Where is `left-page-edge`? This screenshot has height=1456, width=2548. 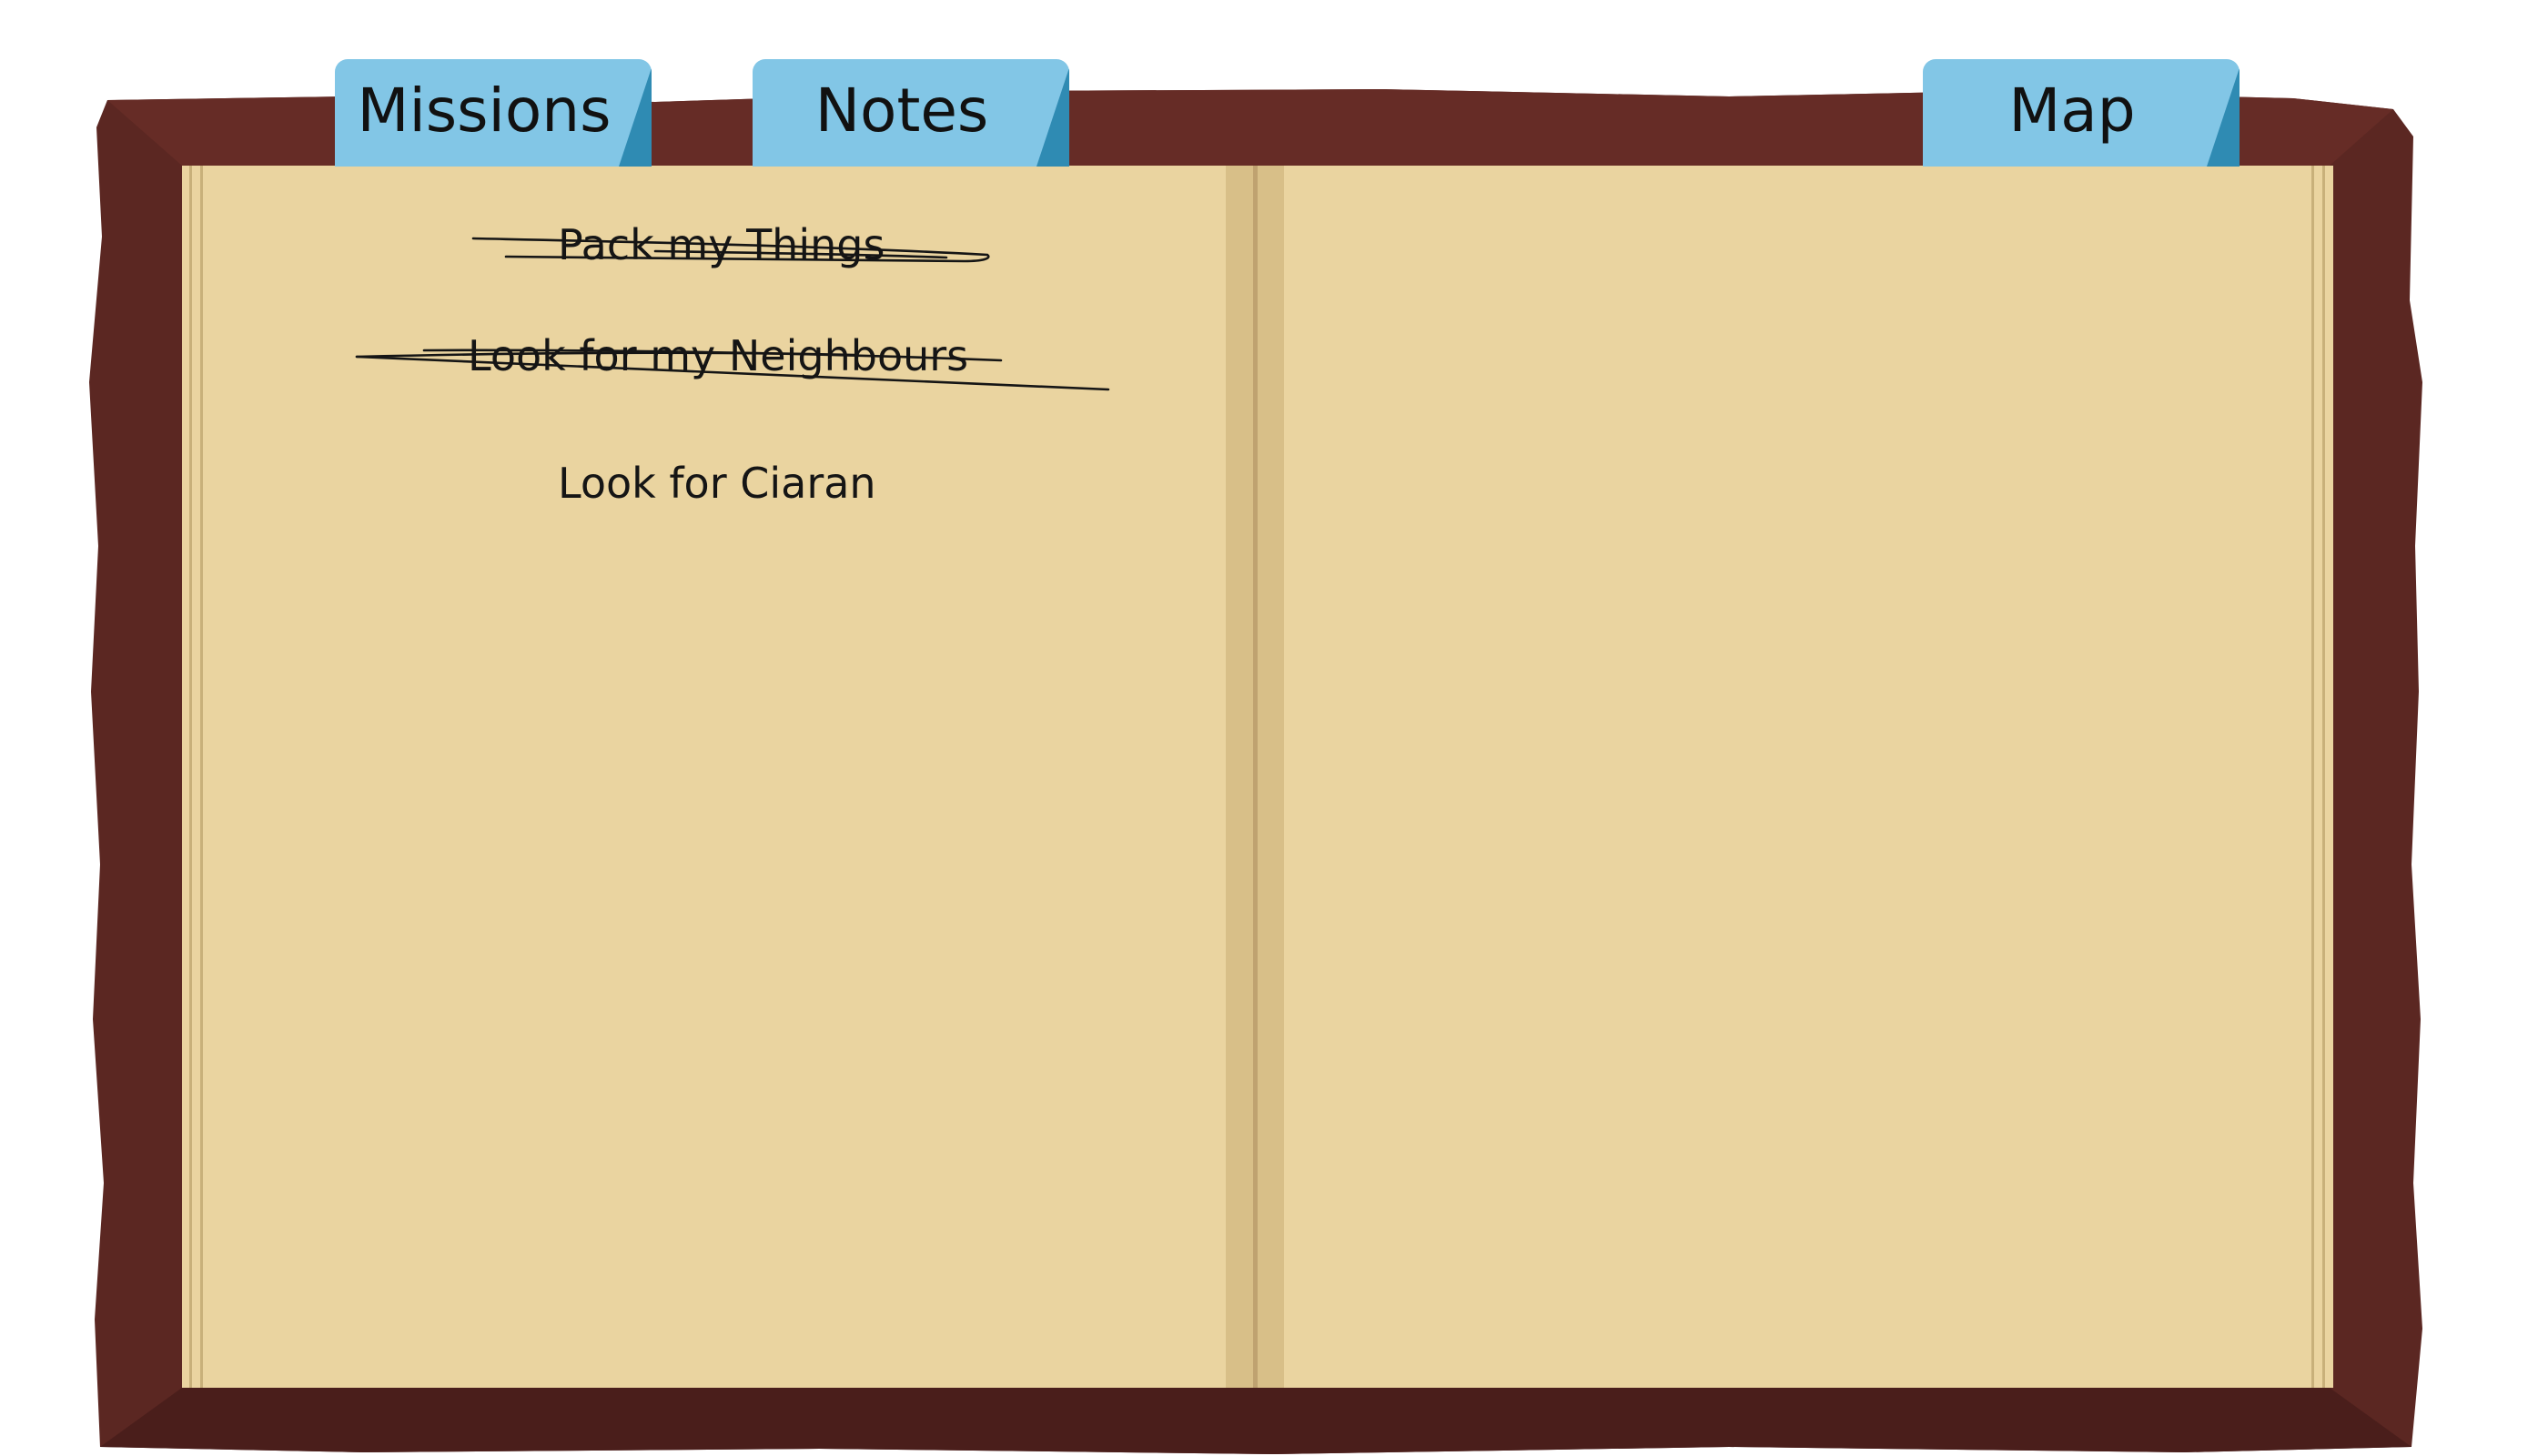 left-page-edge is located at coordinates (197, 777).